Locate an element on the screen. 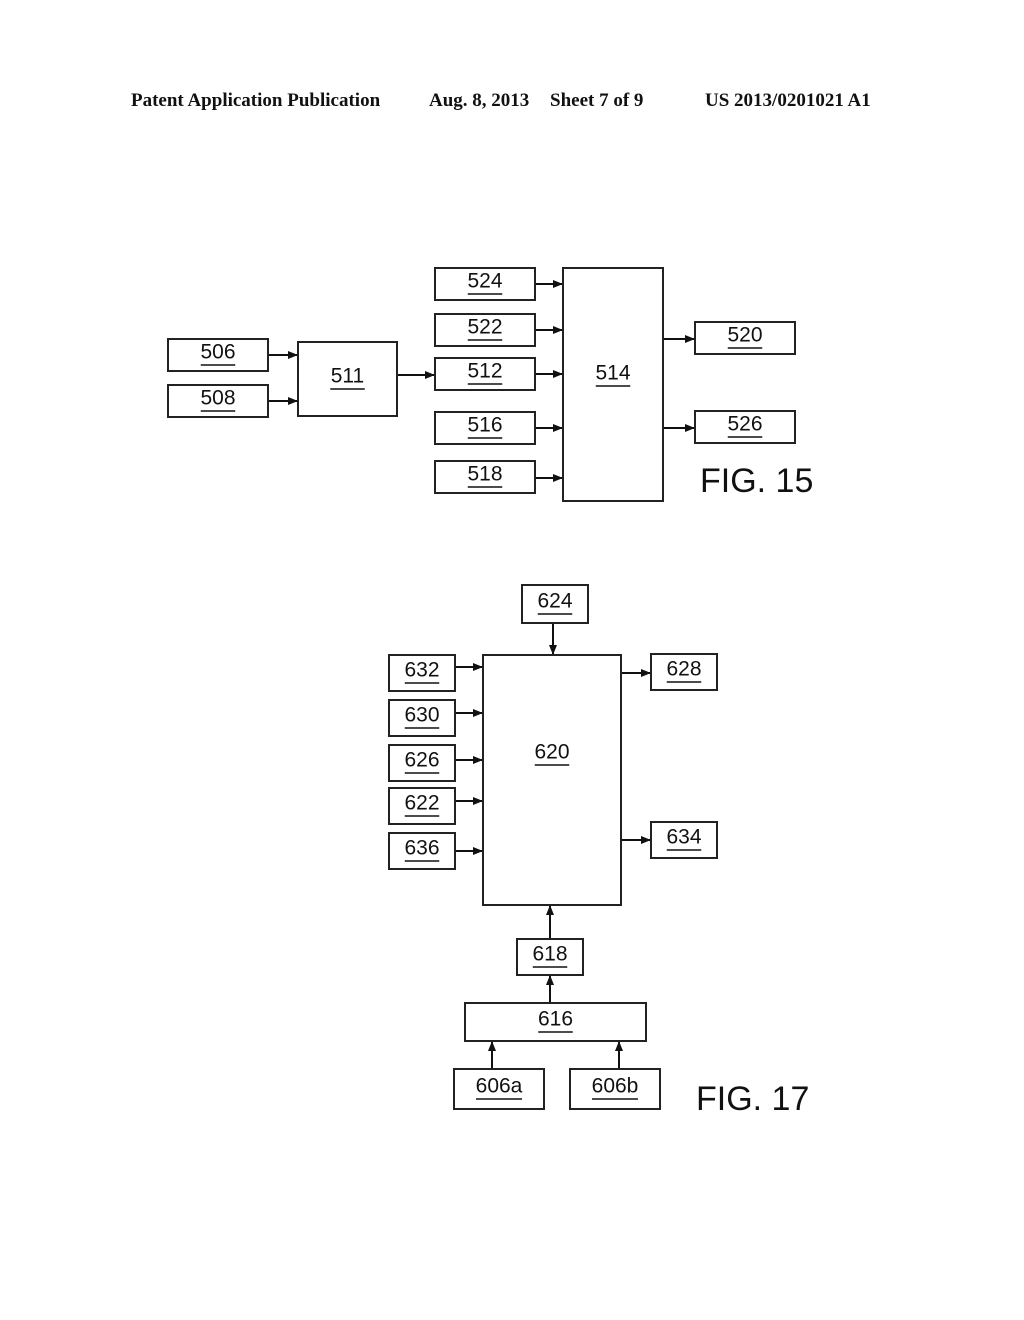 The width and height of the screenshot is (1024, 1320). block-label: 616 is located at coordinates (555, 1019).